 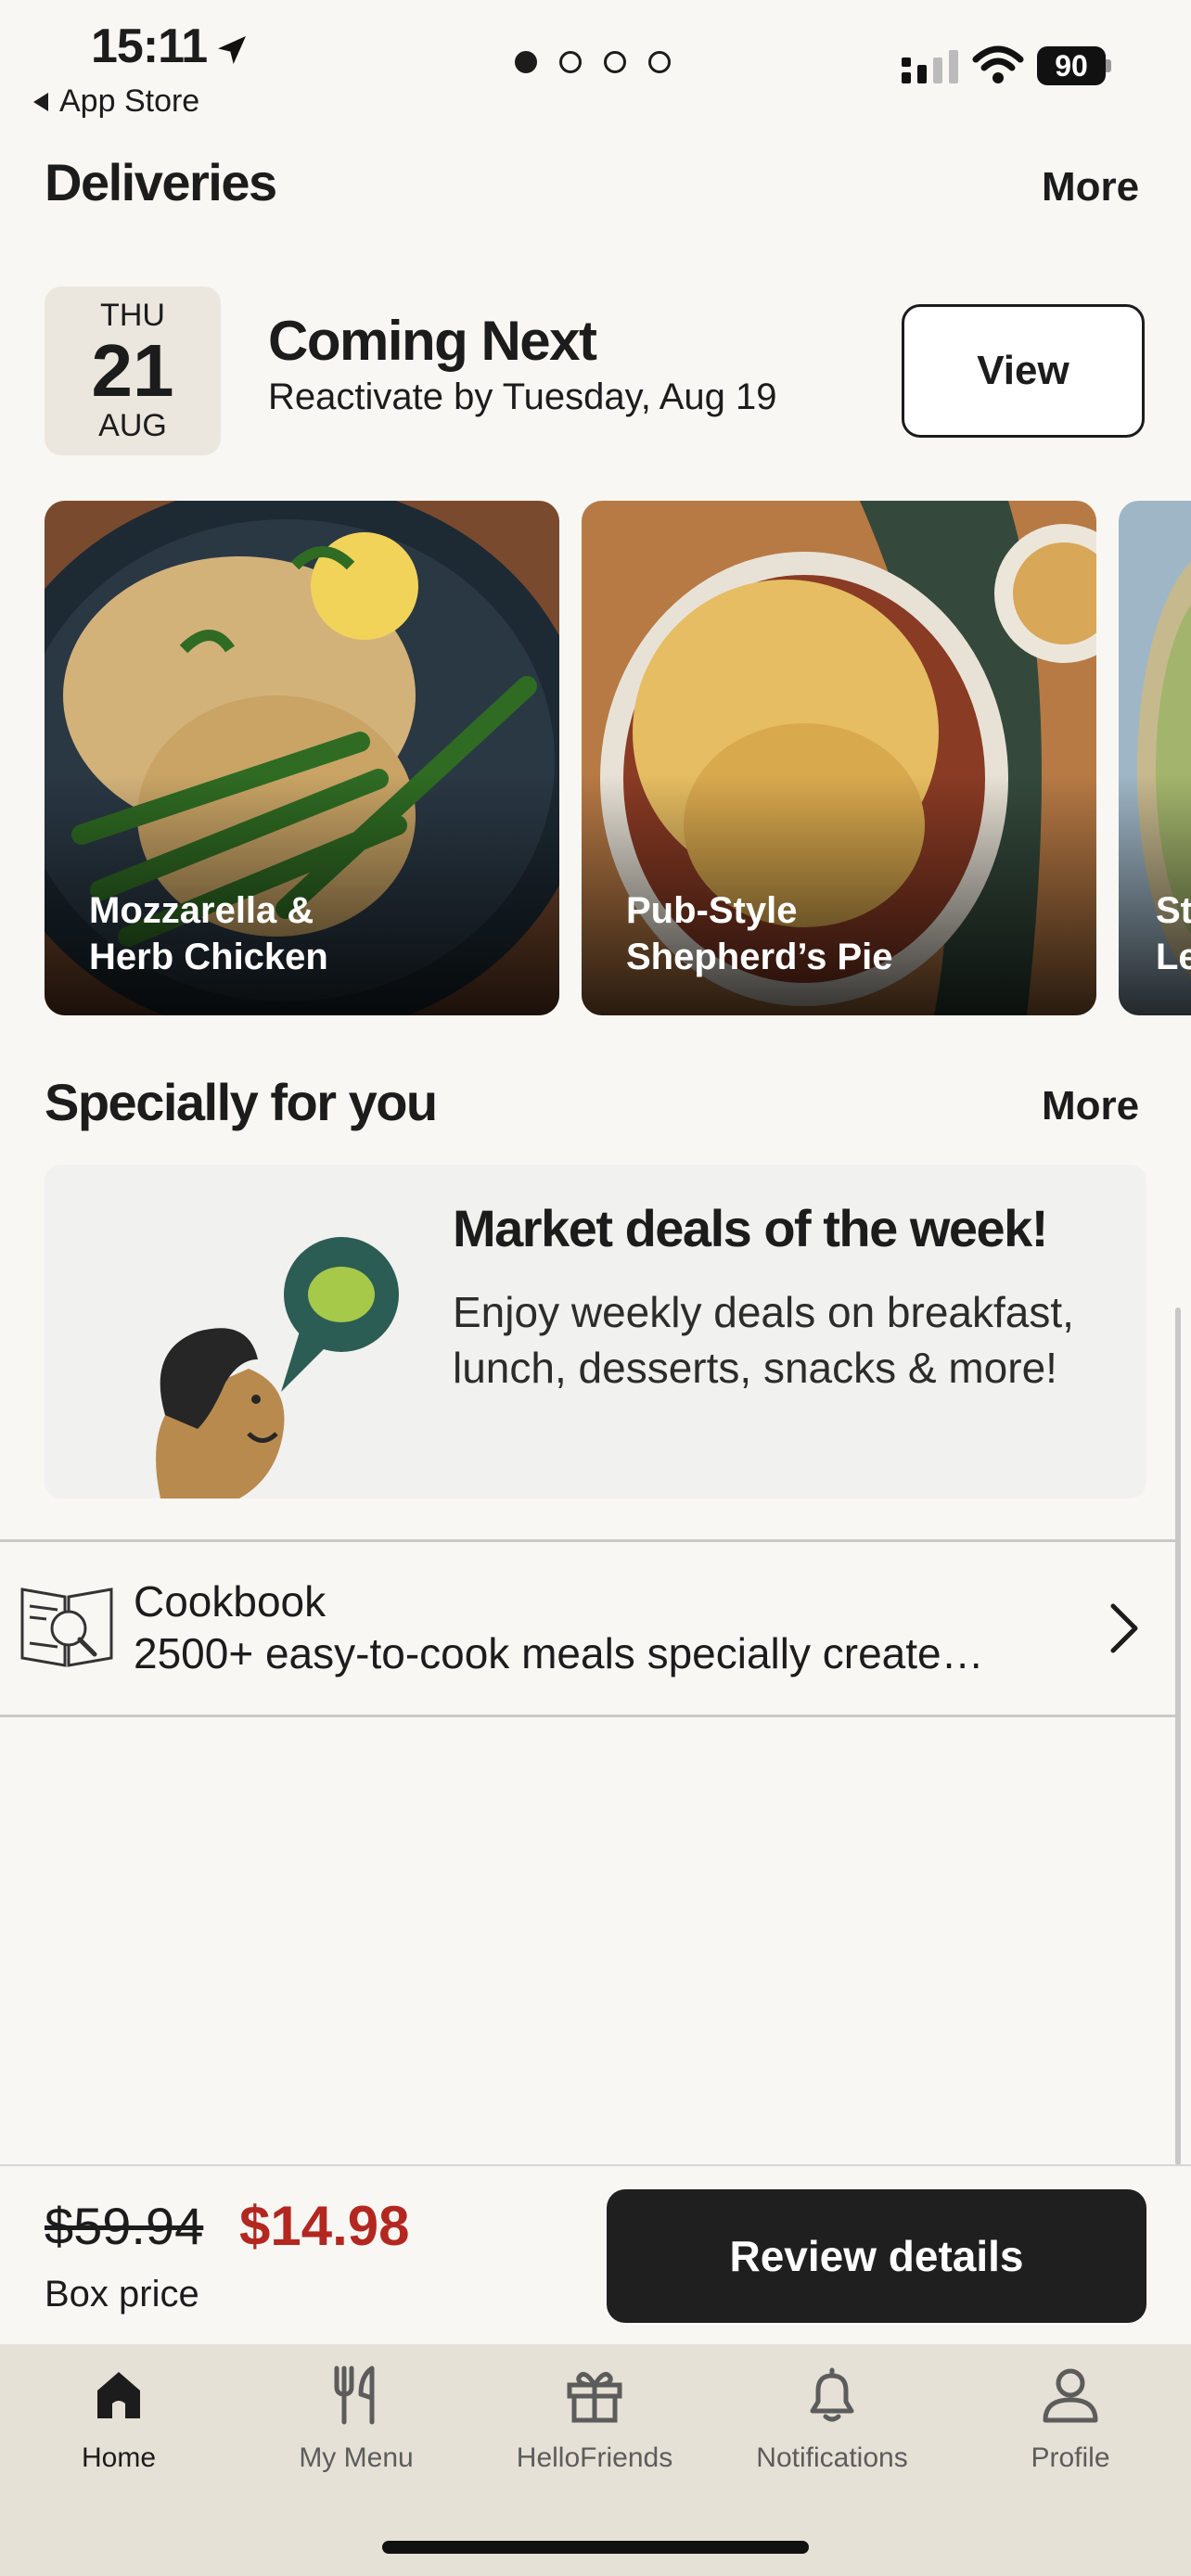 What do you see at coordinates (124, 2226) in the screenshot?
I see `original-price: $59.94` at bounding box center [124, 2226].